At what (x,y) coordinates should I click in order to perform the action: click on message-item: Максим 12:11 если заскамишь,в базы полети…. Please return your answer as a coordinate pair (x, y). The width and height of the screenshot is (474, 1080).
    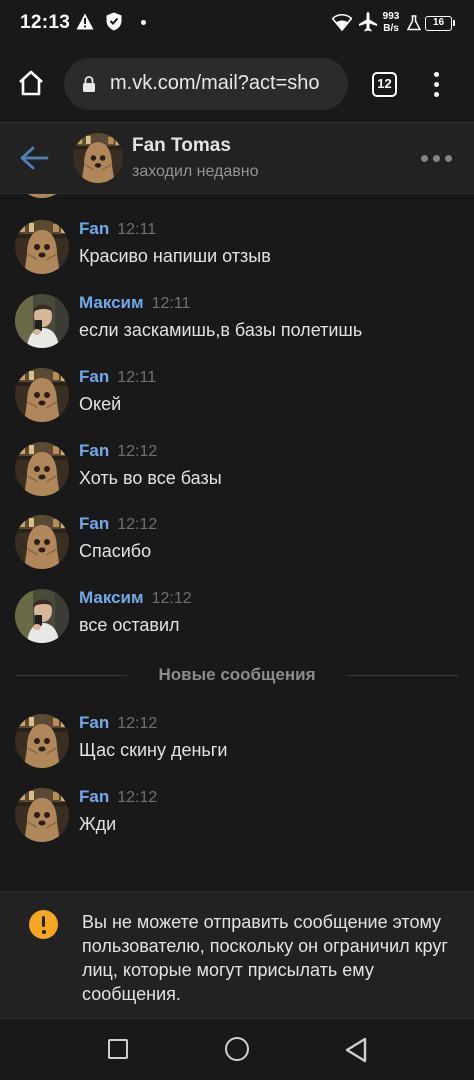
    Looking at the image, I should click on (237, 327).